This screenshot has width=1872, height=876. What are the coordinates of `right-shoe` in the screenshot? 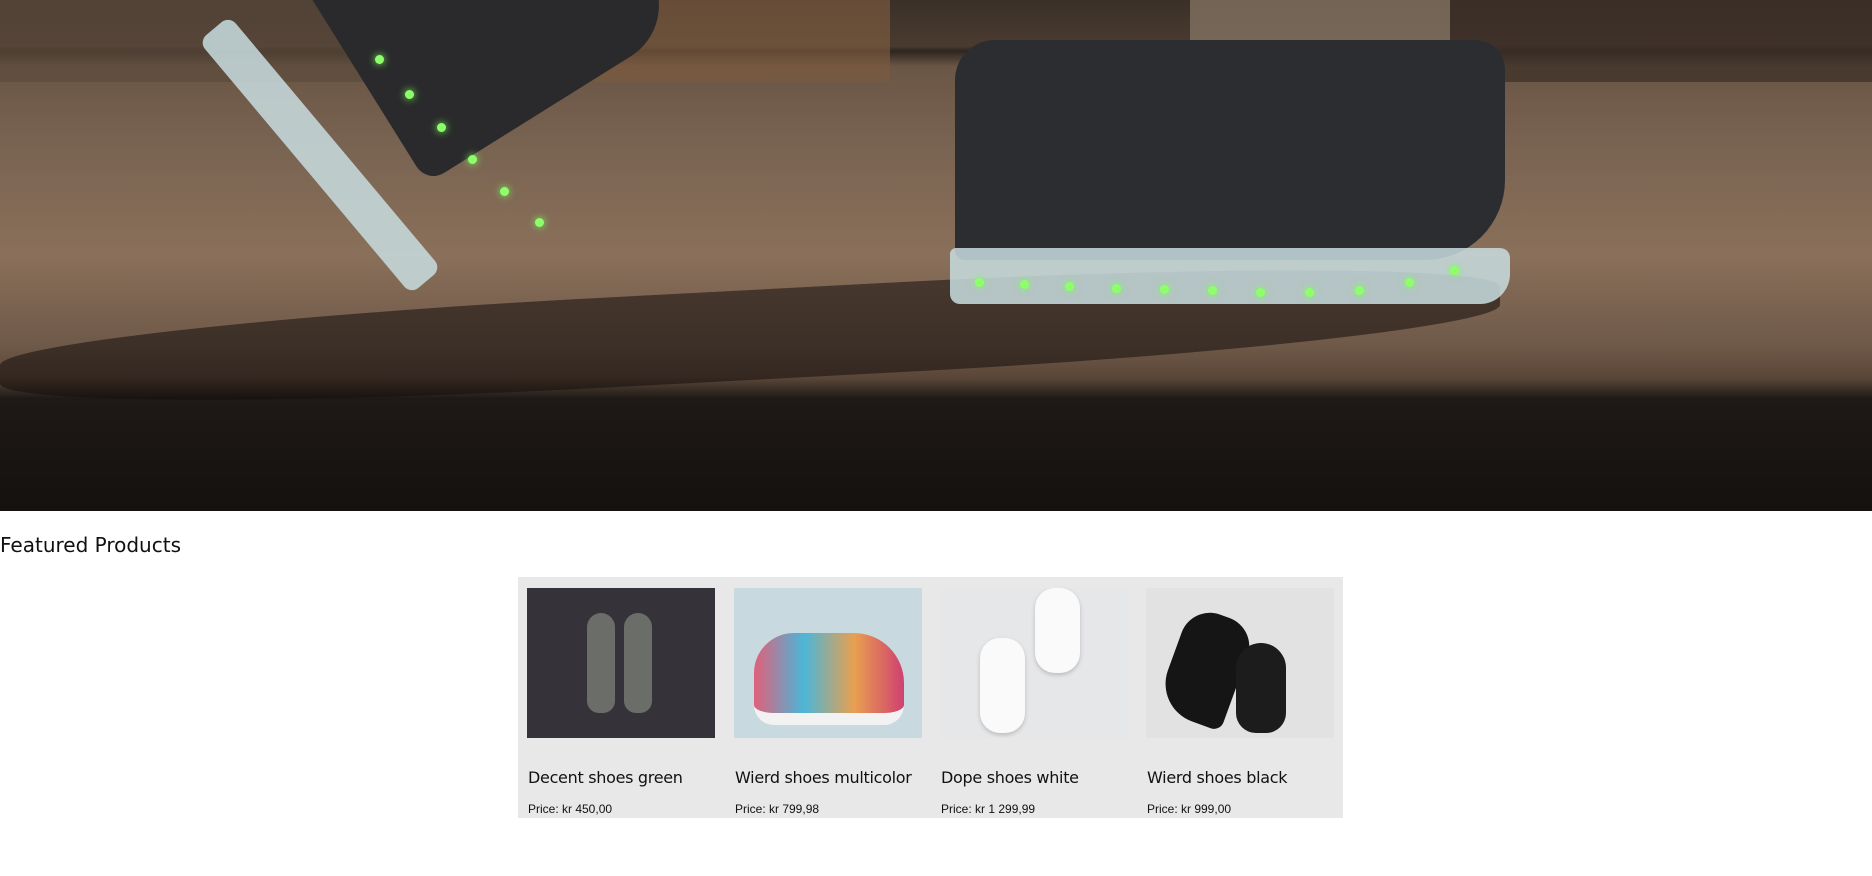 It's located at (1230, 150).